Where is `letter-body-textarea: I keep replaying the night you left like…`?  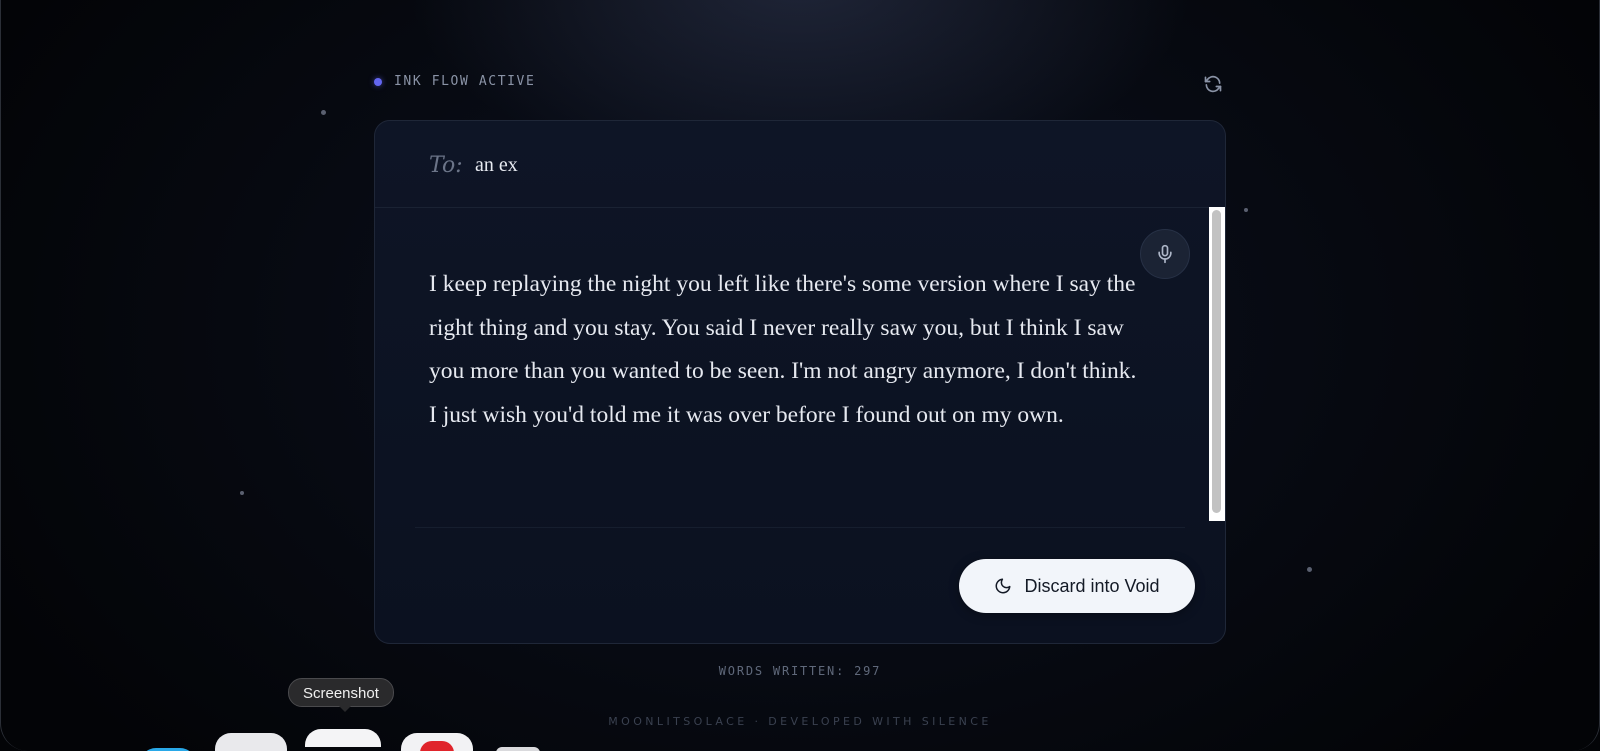
letter-body-textarea: I keep replaying the night you left like… is located at coordinates (789, 350).